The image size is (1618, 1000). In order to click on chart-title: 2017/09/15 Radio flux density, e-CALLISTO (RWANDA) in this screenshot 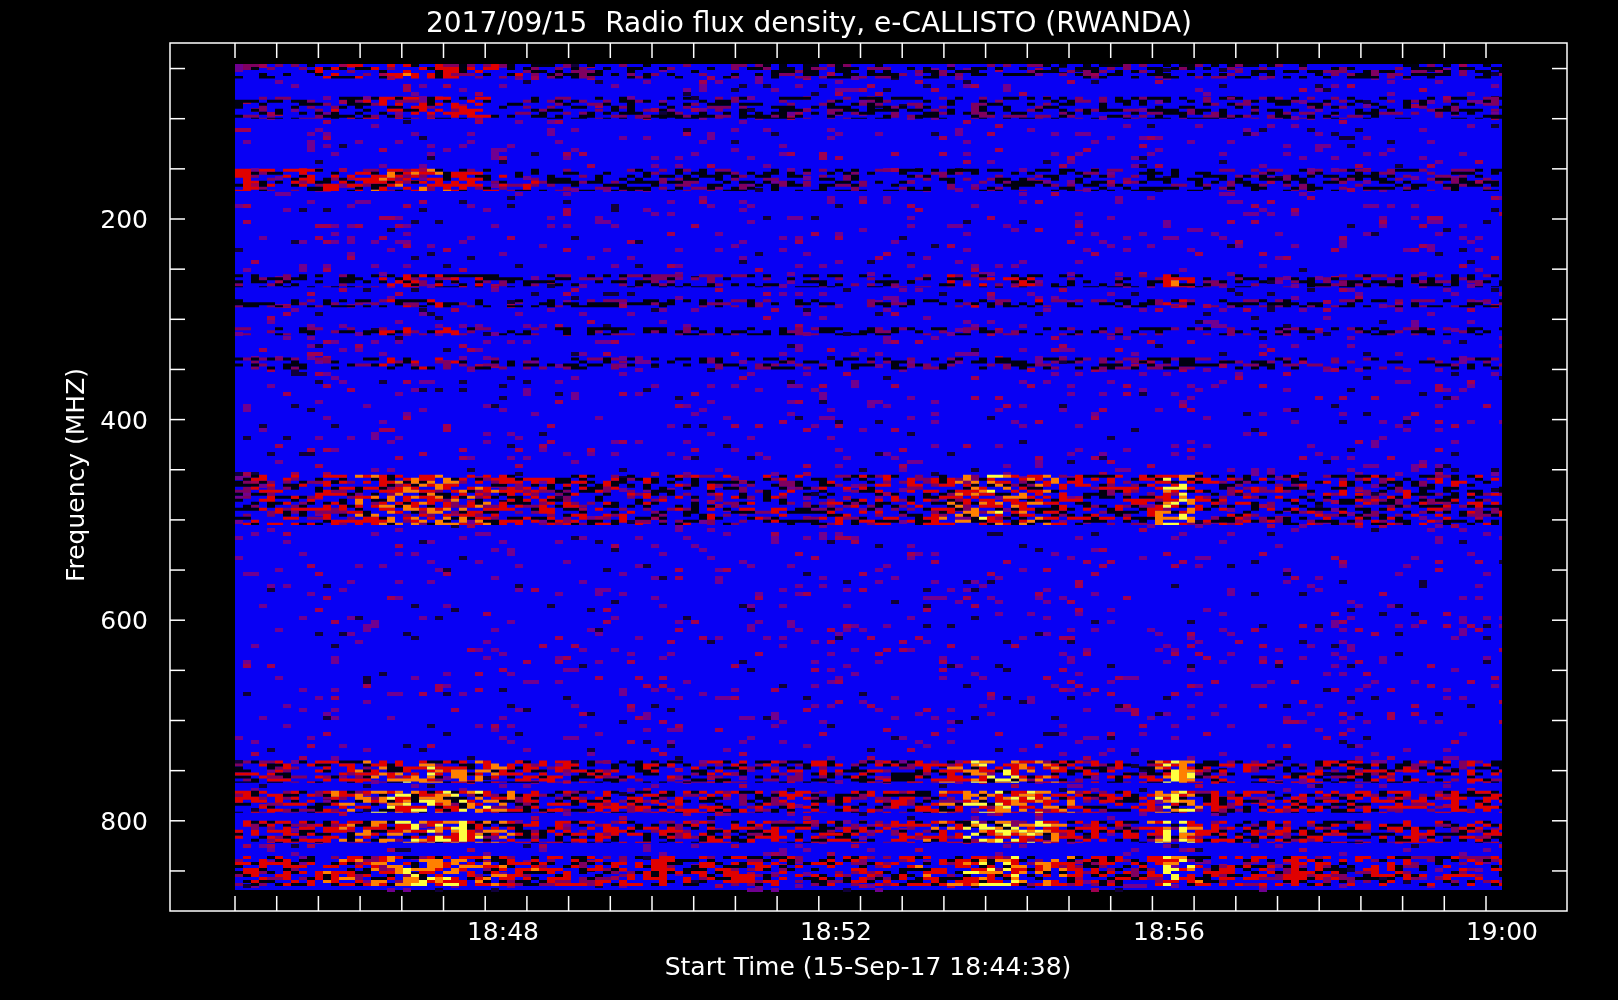, I will do `click(809, 22)`.